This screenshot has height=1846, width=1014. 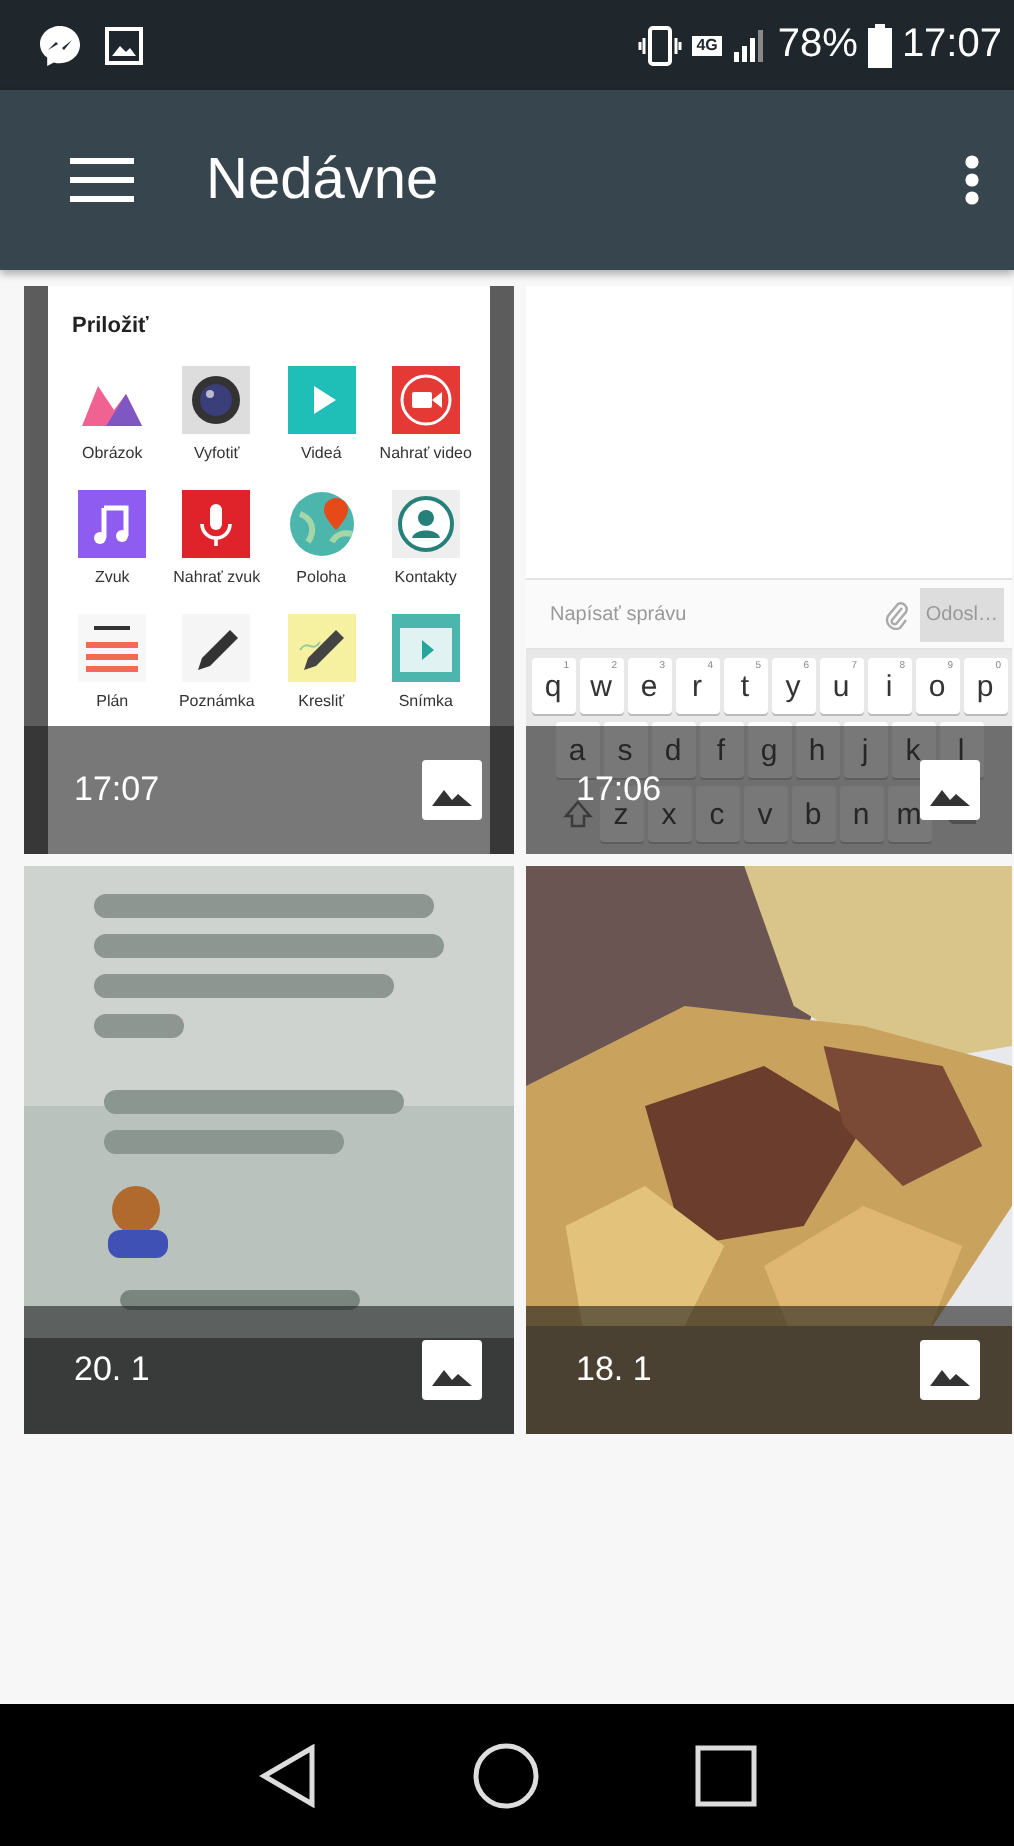 I want to click on paperclip-icon, so click(x=895, y=614).